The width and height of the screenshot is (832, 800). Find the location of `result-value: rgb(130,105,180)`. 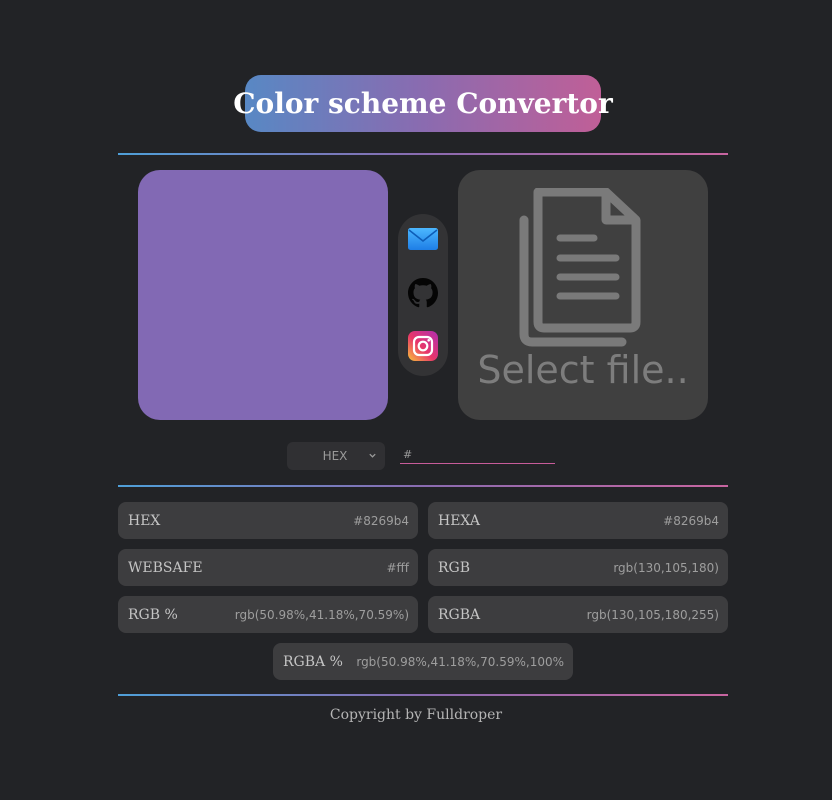

result-value: rgb(130,105,180) is located at coordinates (666, 567).